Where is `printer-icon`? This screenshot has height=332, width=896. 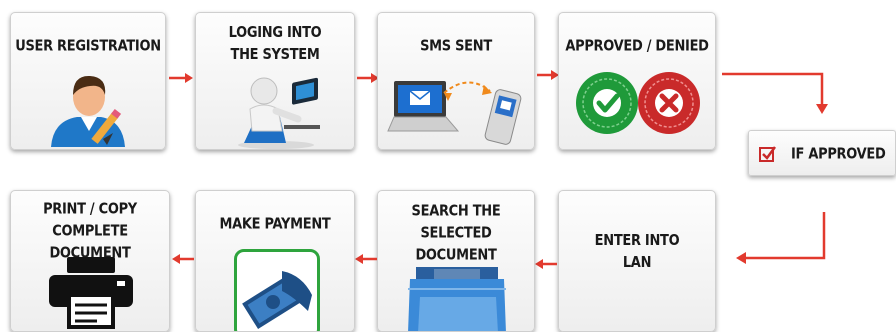
printer-icon is located at coordinates (91, 293).